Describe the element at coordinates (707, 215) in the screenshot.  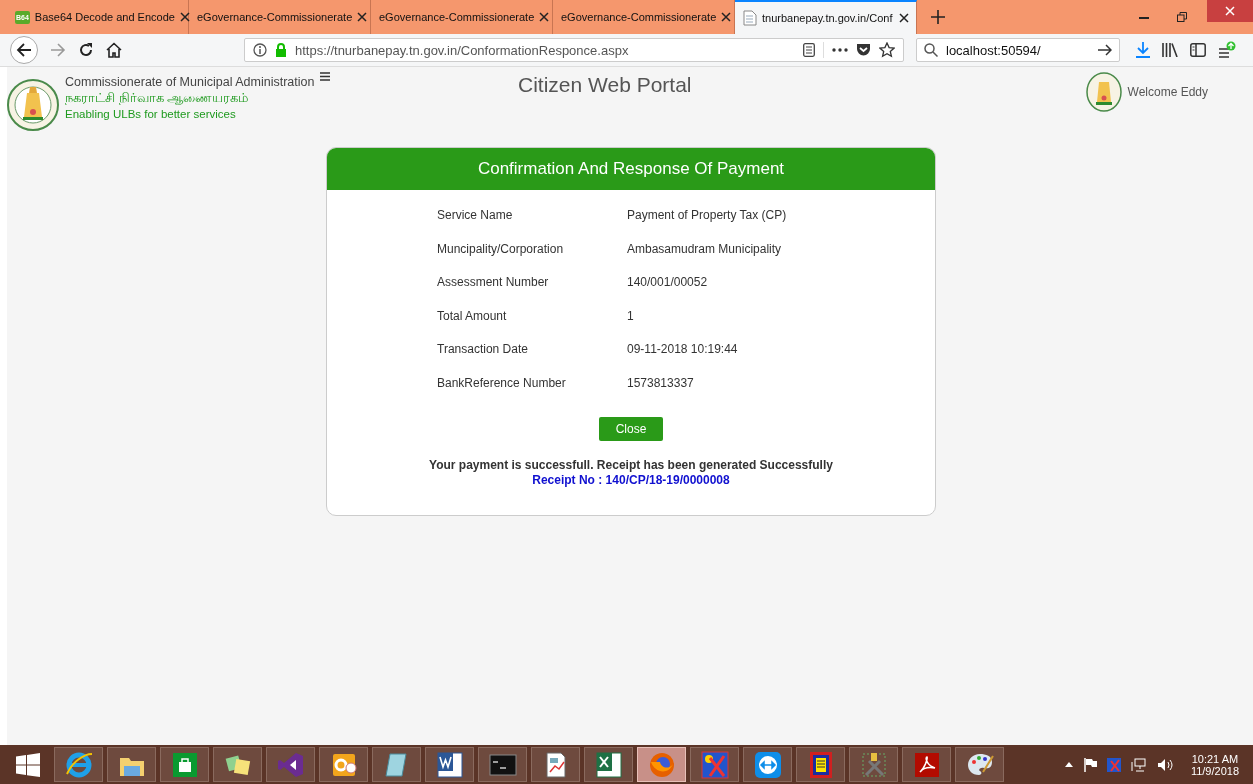
I see `field-value: Payment of Property Tax (CP)` at that location.